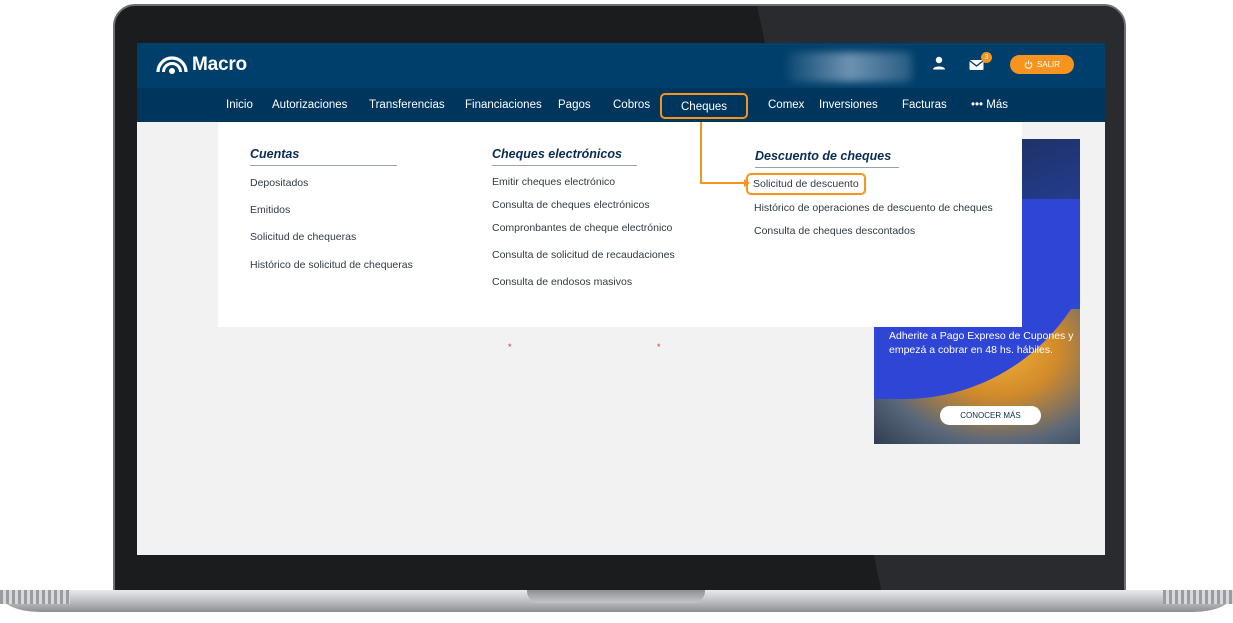 This screenshot has height=623, width=1233. Describe the element at coordinates (1048, 64) in the screenshot. I see `logout-label: SALIR` at that location.